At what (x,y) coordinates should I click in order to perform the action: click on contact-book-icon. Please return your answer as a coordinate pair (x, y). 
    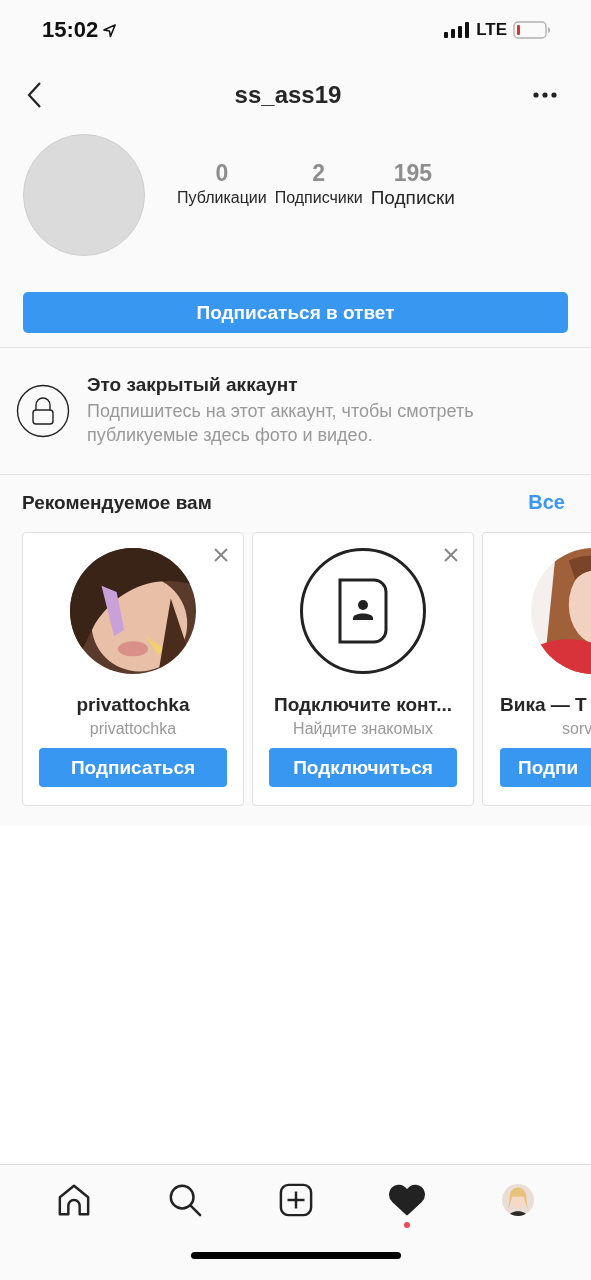
    Looking at the image, I should click on (363, 611).